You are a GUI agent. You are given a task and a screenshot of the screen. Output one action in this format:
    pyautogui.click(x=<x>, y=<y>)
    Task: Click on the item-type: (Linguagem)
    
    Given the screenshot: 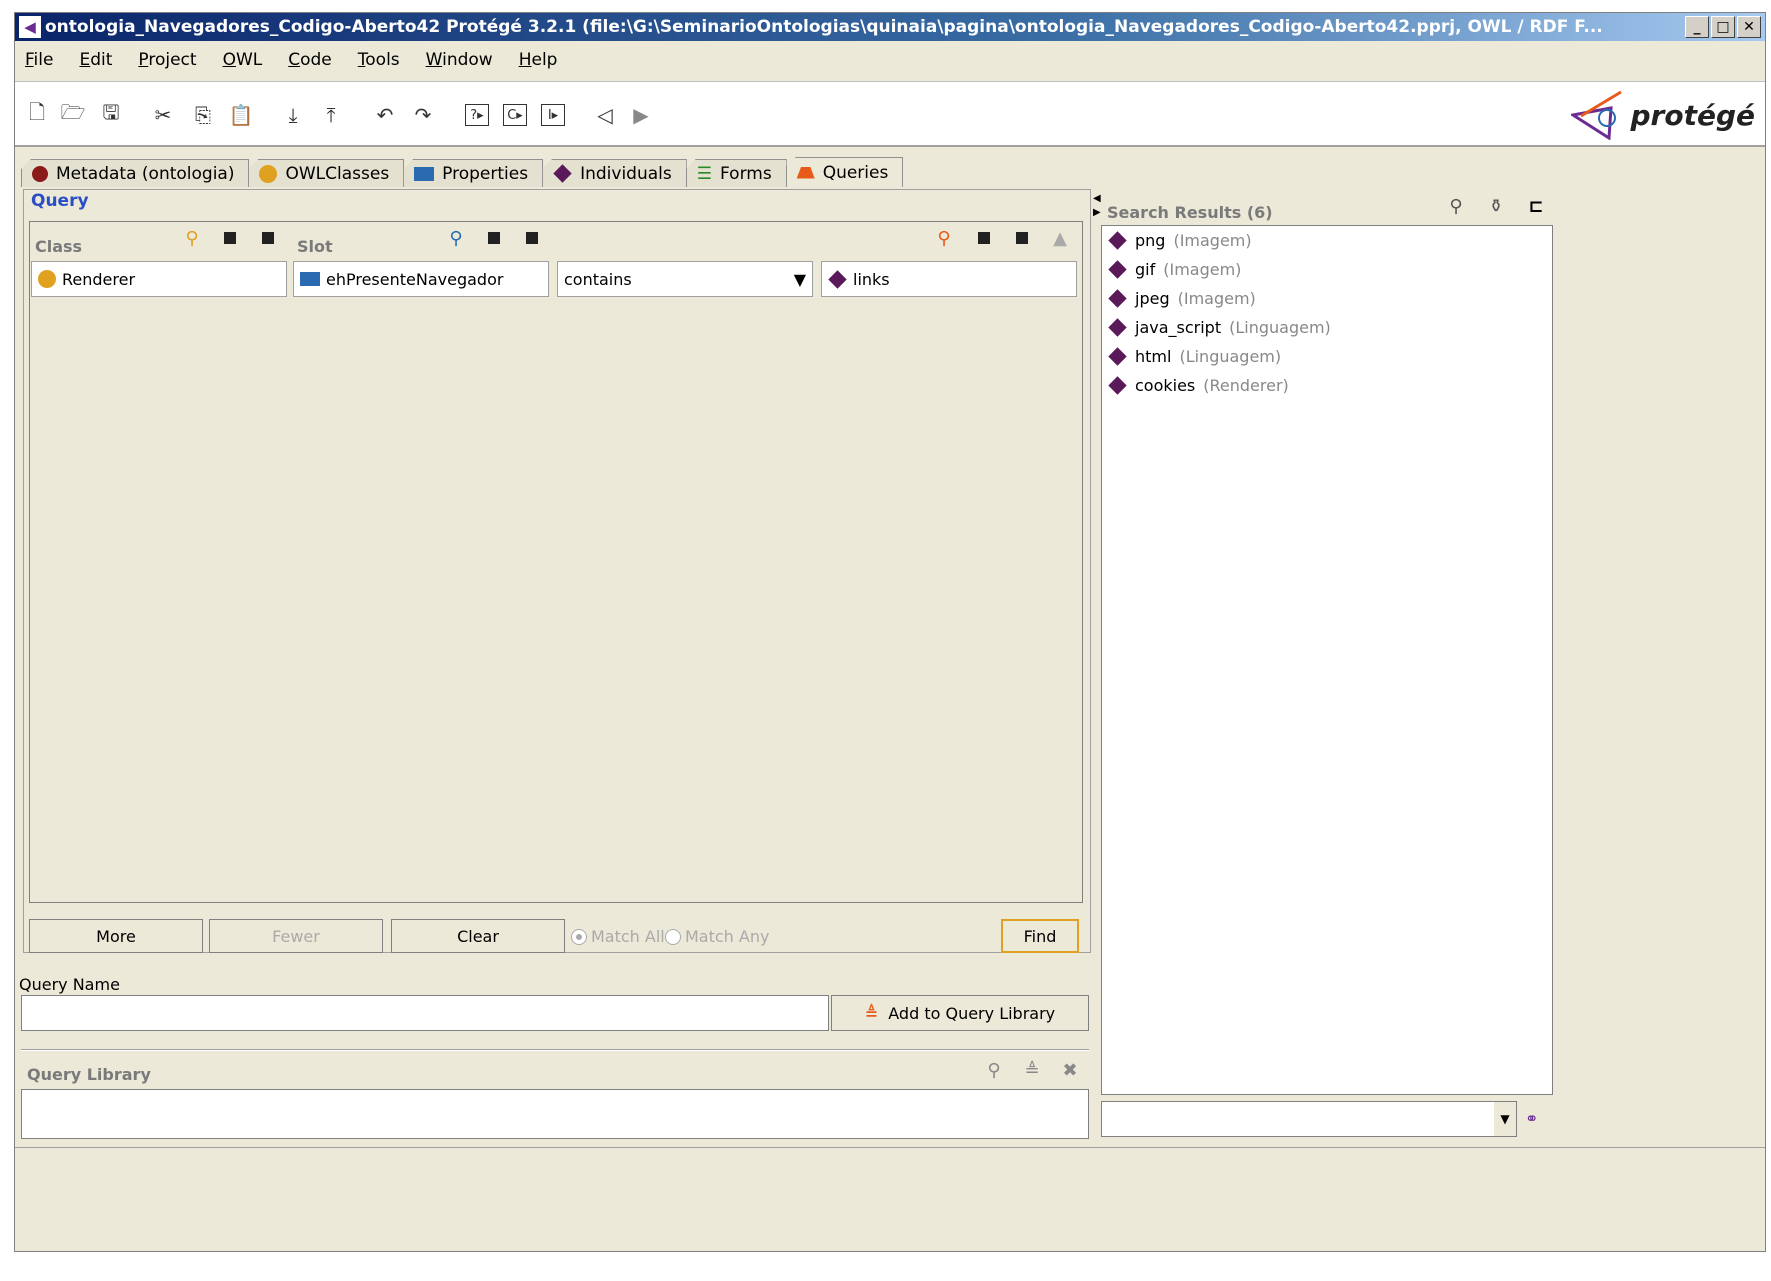 What is the action you would take?
    pyautogui.click(x=1230, y=356)
    